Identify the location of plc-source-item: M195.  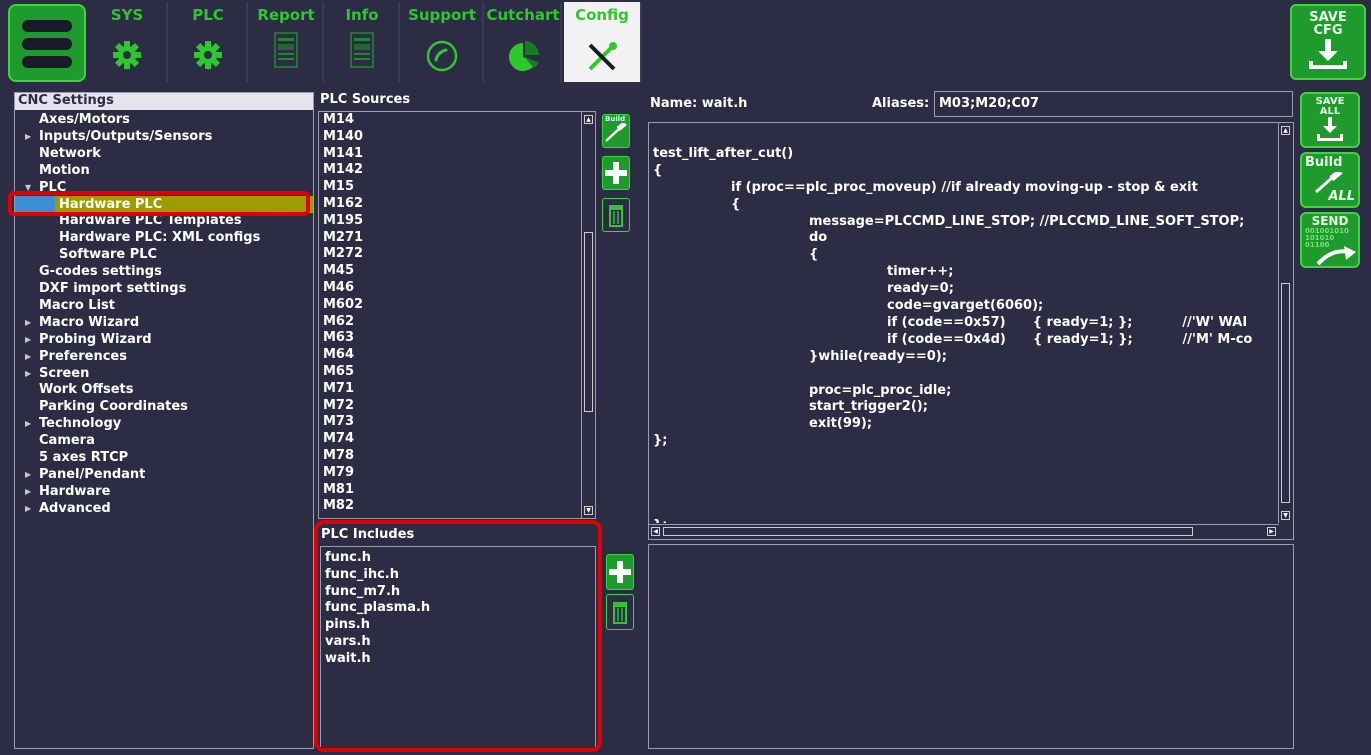
(457, 221).